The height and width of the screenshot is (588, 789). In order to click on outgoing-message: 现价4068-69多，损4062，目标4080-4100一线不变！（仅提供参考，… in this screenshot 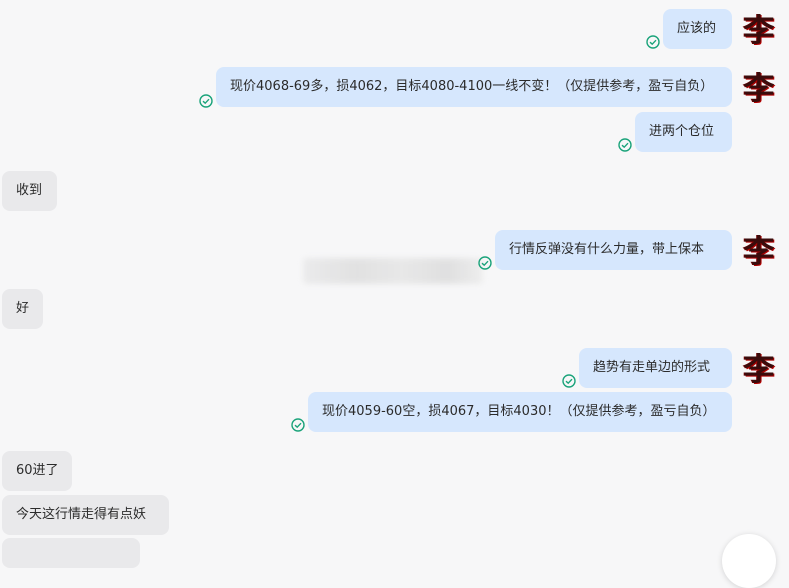, I will do `click(474, 87)`.